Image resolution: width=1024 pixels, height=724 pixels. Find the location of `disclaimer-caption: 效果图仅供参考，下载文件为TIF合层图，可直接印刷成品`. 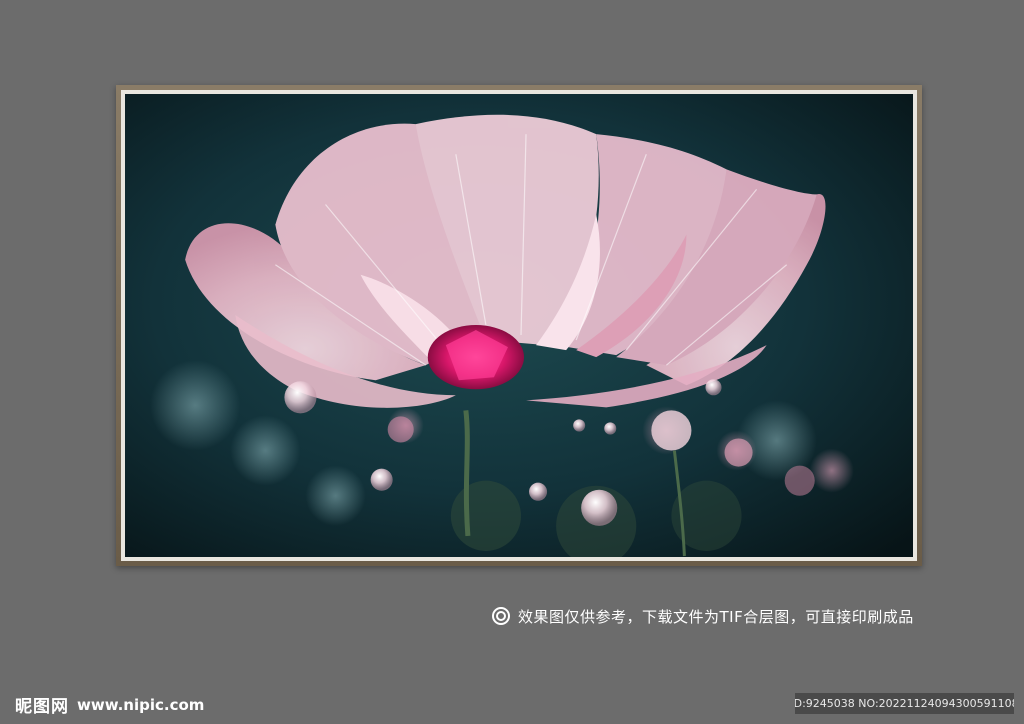

disclaimer-caption: 效果图仅供参考，下载文件为TIF合层图，可直接印刷成品 is located at coordinates (703, 616).